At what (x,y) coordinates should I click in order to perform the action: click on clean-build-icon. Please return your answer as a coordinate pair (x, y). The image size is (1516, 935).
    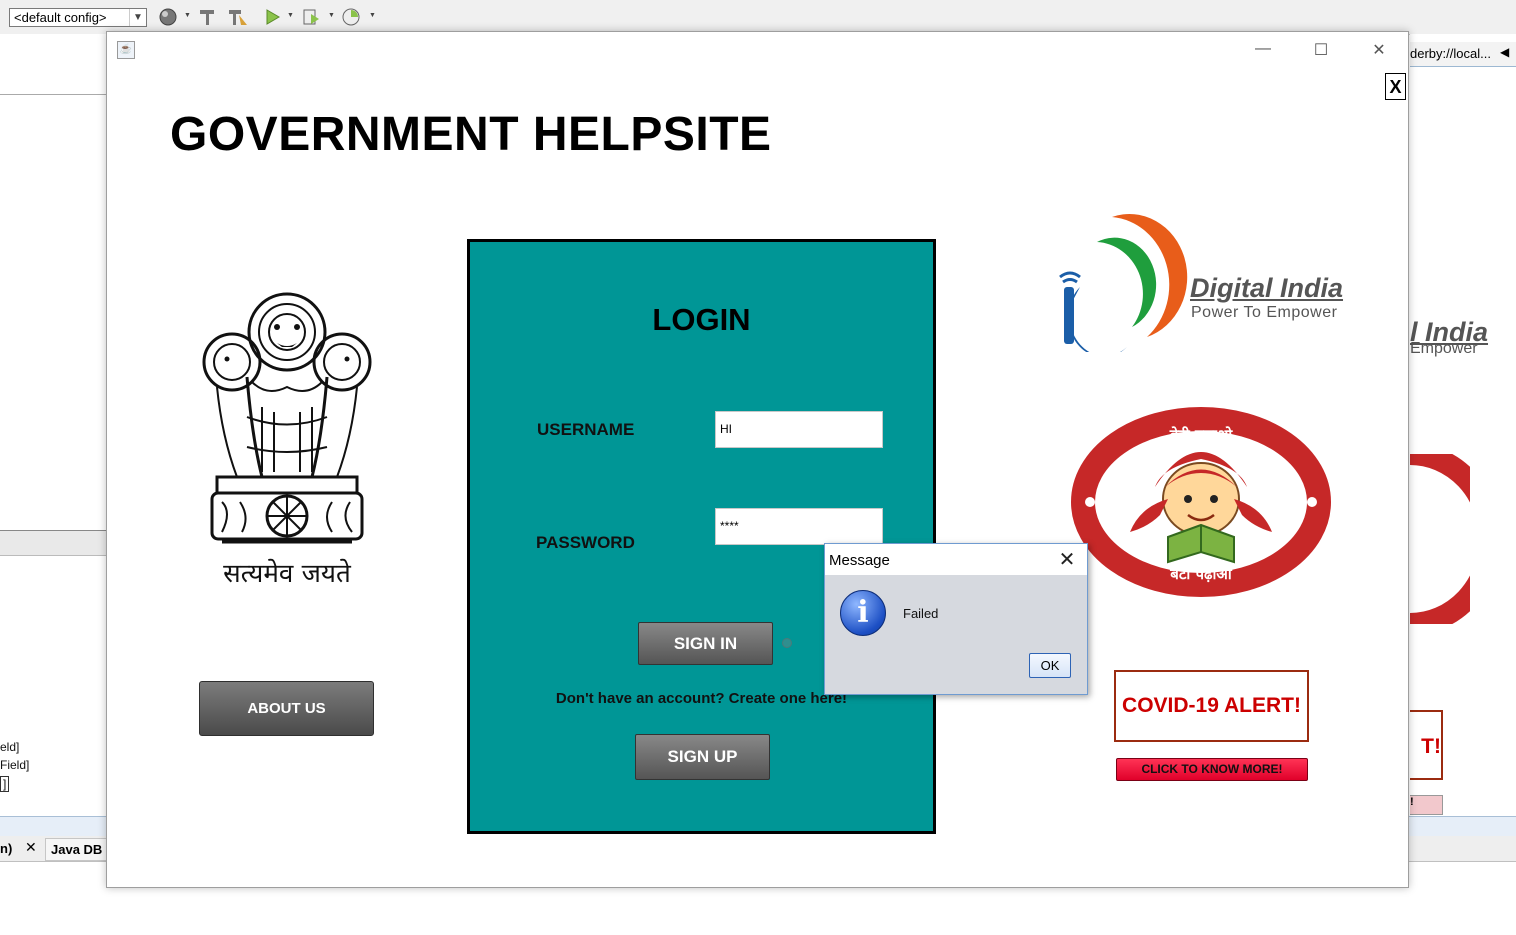
    Looking at the image, I should click on (237, 17).